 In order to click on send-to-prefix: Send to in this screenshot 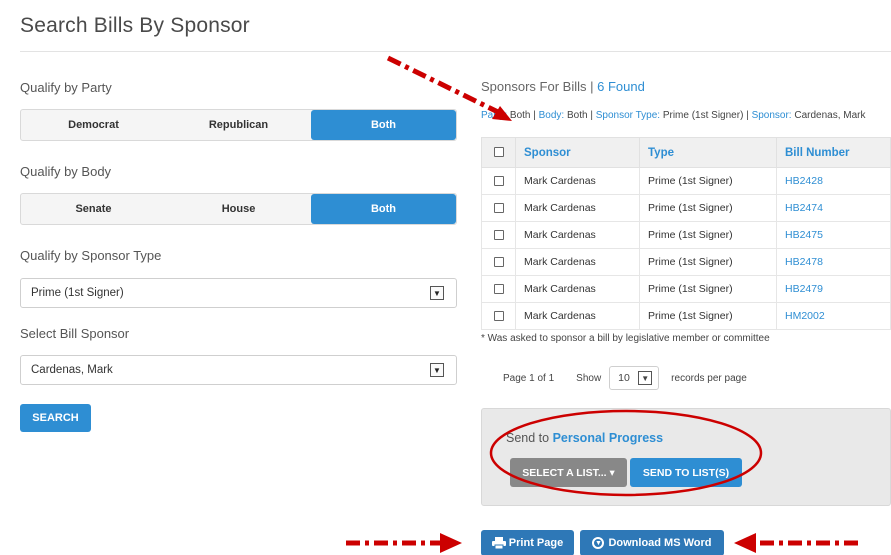, I will do `click(528, 438)`.